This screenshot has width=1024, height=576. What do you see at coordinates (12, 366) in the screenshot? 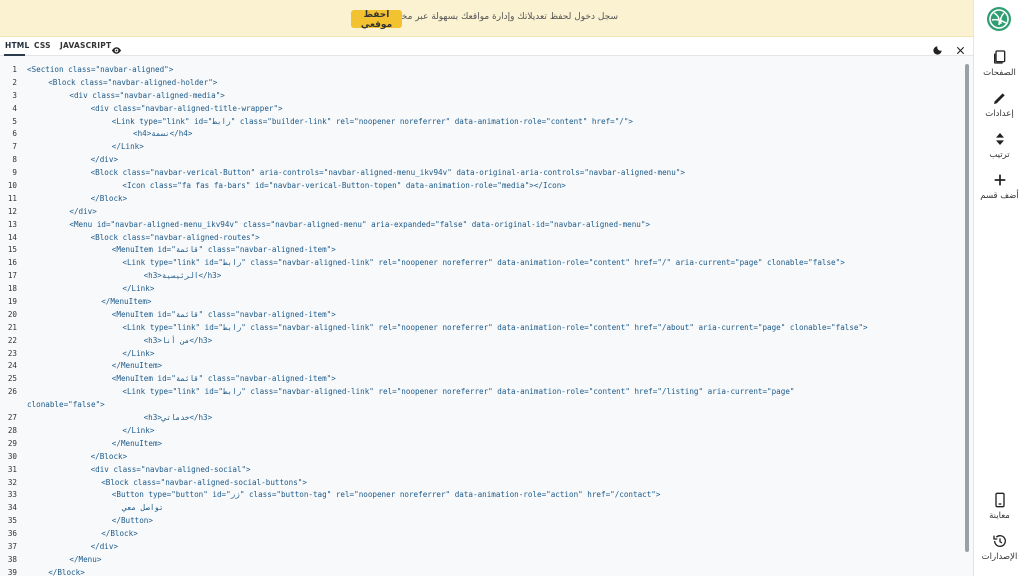
I see `line-number: 24` at bounding box center [12, 366].